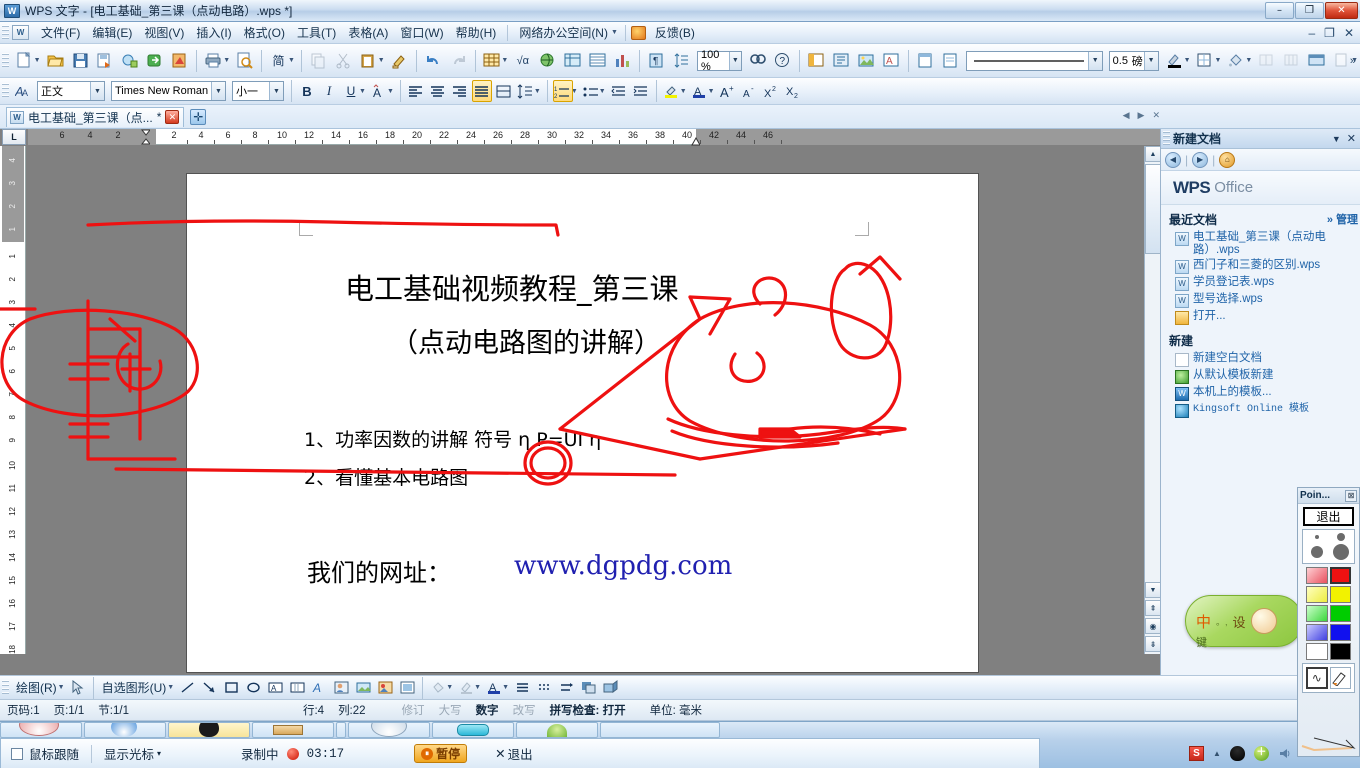 The height and width of the screenshot is (768, 1360). Describe the element at coordinates (351, 91) in the screenshot. I see `underline-button: U` at that location.